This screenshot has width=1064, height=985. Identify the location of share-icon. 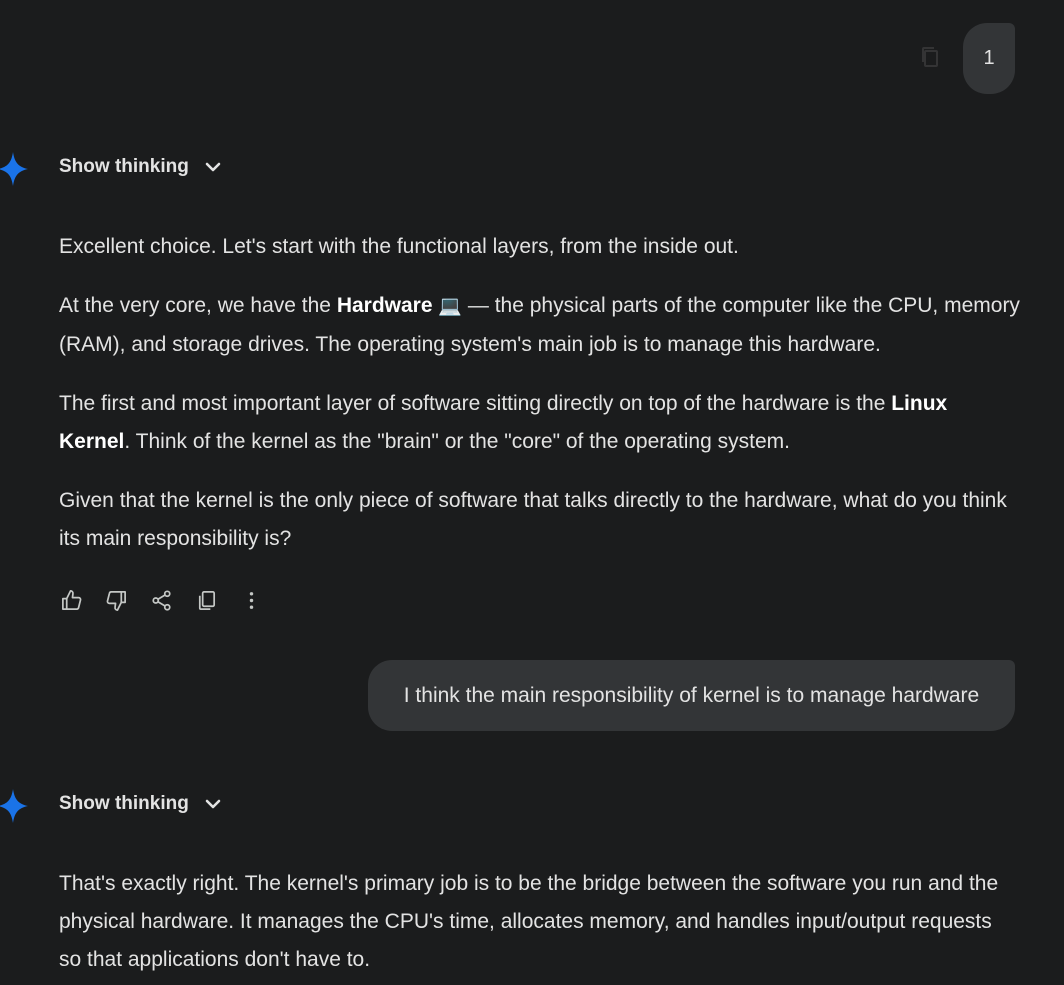
(161, 600).